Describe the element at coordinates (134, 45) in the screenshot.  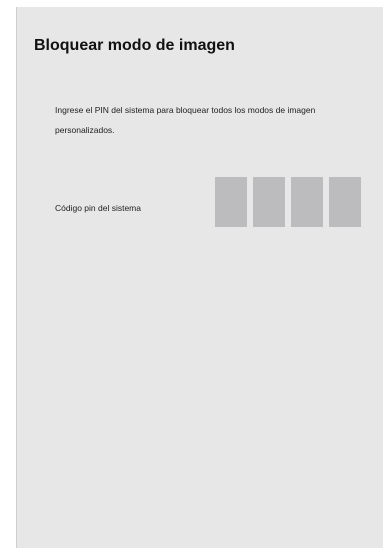
I see `page-title: Bloquear modo de imagen` at that location.